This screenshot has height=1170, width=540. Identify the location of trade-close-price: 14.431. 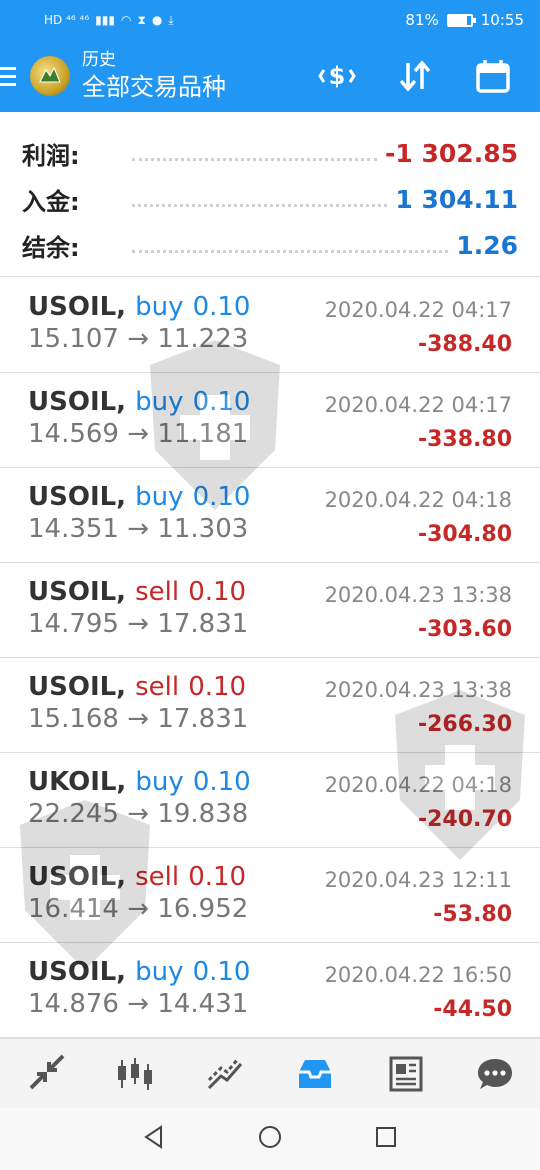
(203, 1004).